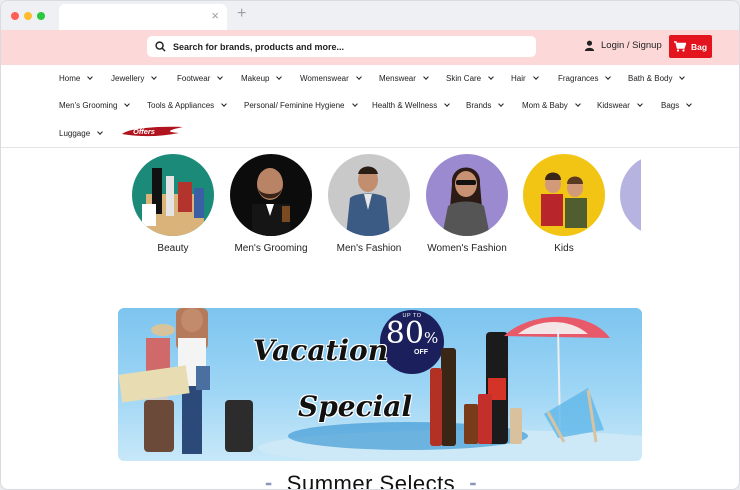 Image resolution: width=740 pixels, height=490 pixels. What do you see at coordinates (173, 248) in the screenshot?
I see `category-label: Beauty` at bounding box center [173, 248].